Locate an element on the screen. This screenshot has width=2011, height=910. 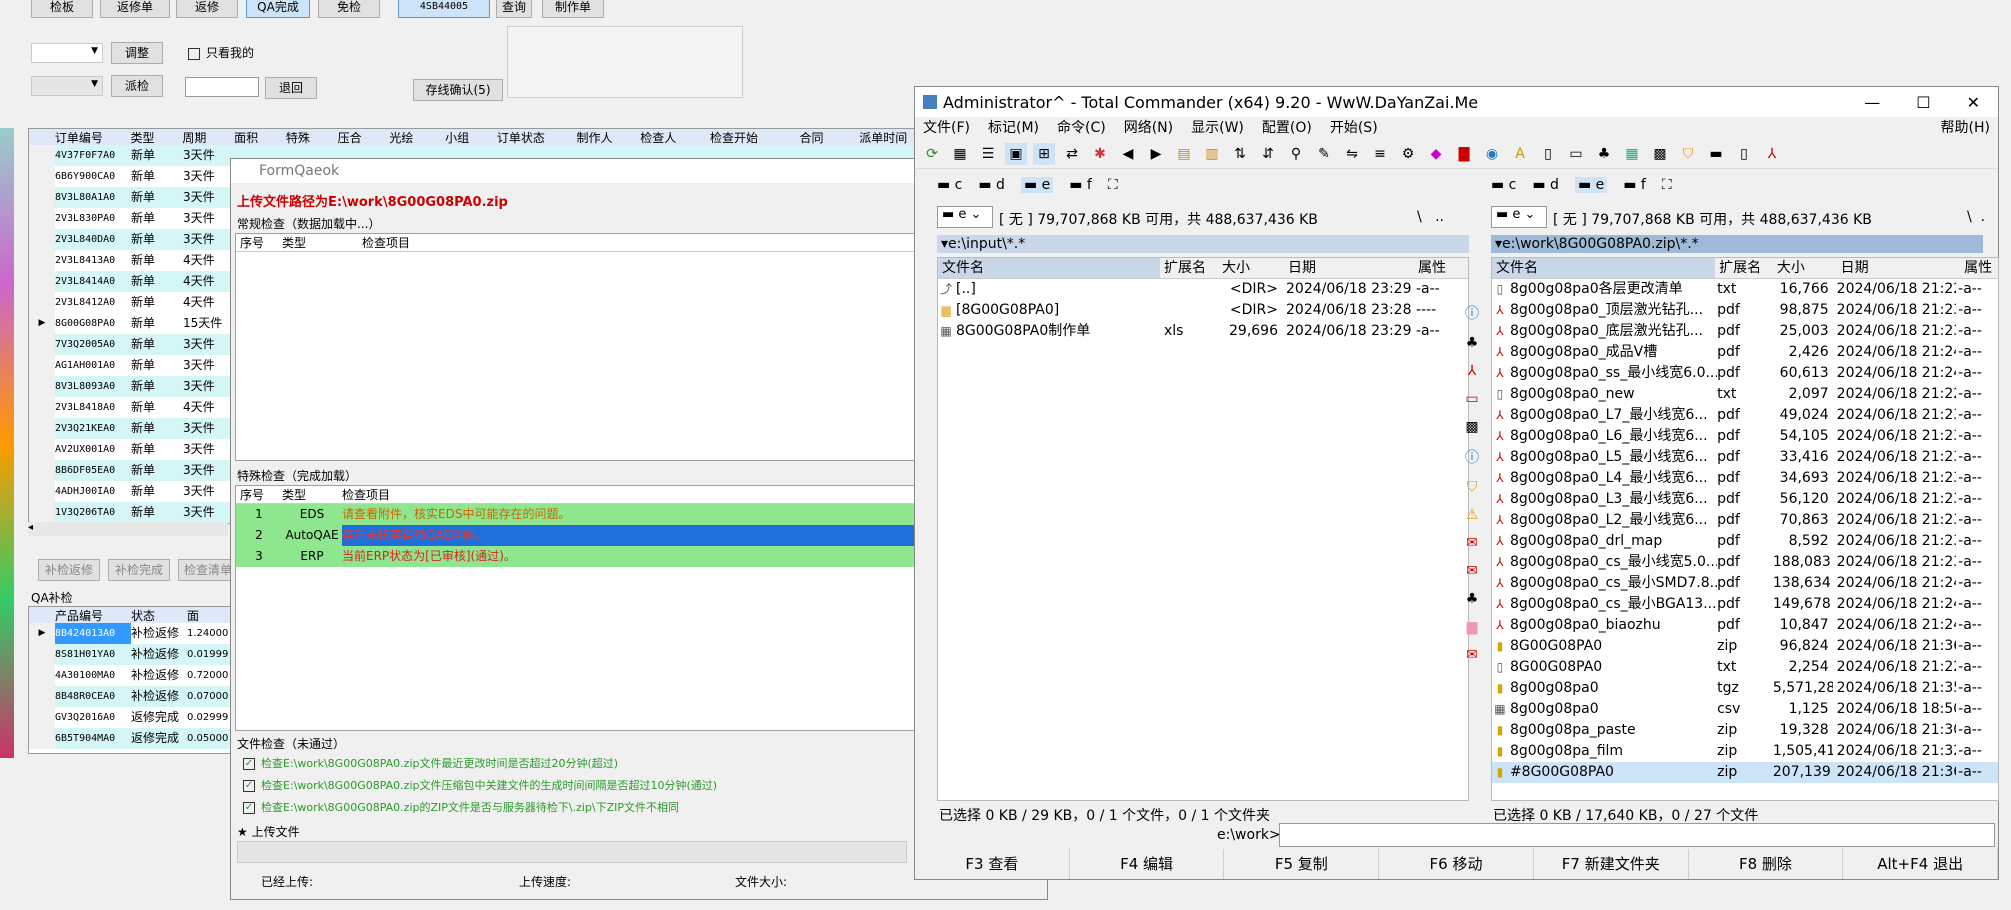
orders-hscroll: ◂ is located at coordinates (128, 529).